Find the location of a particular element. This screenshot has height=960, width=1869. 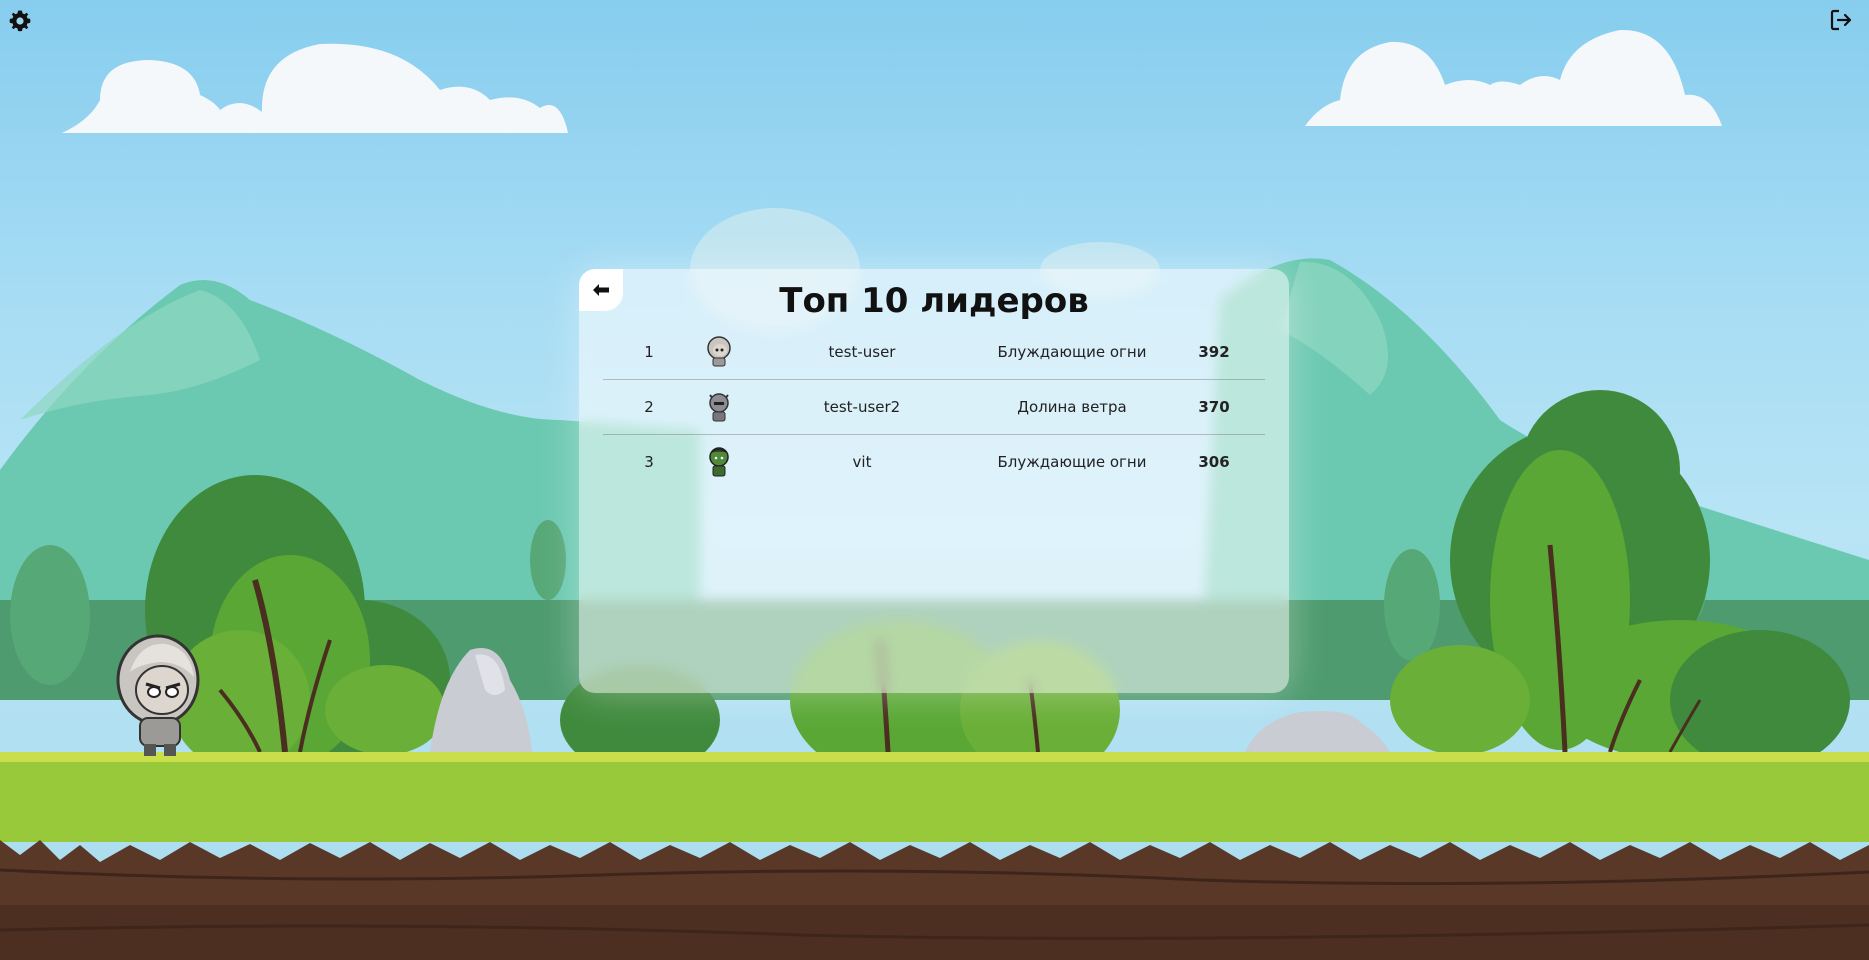

rank: 3 is located at coordinates (649, 462).